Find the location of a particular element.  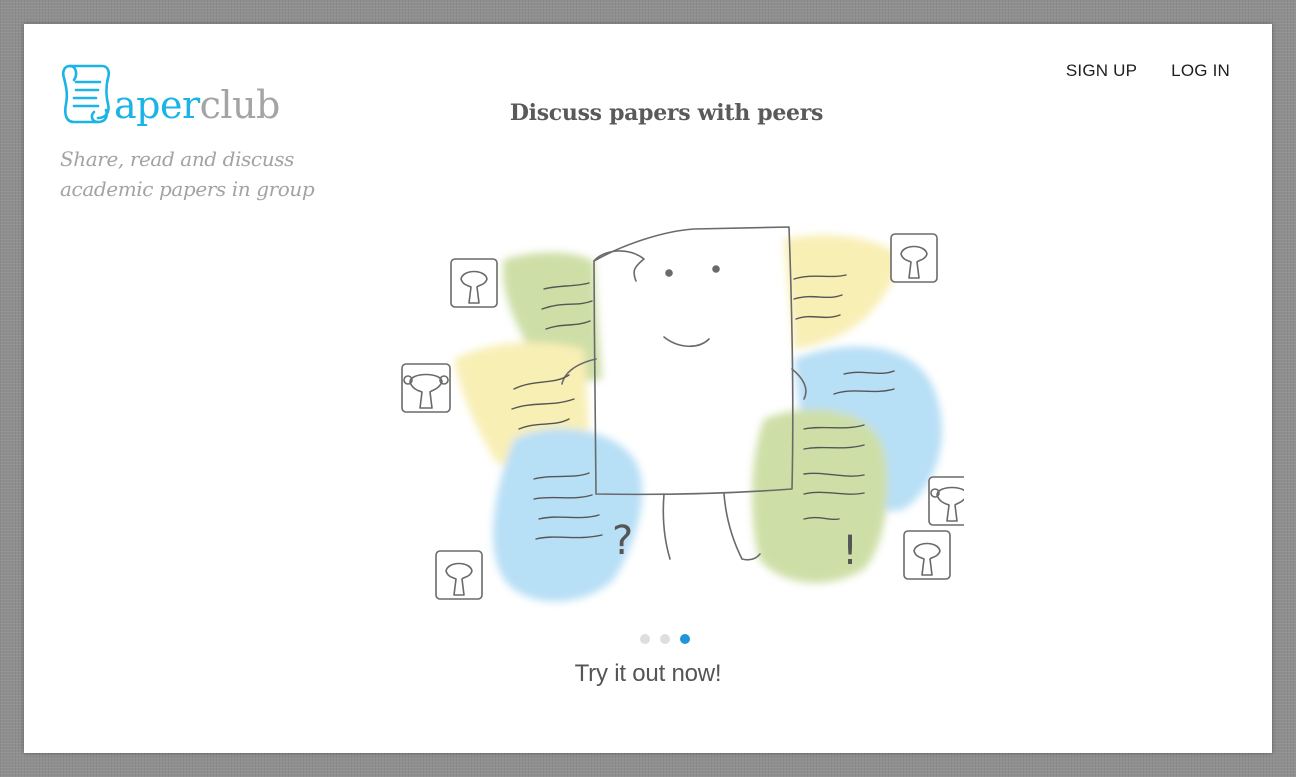

hero-headline: Discuss papers with peers is located at coordinates (666, 113).